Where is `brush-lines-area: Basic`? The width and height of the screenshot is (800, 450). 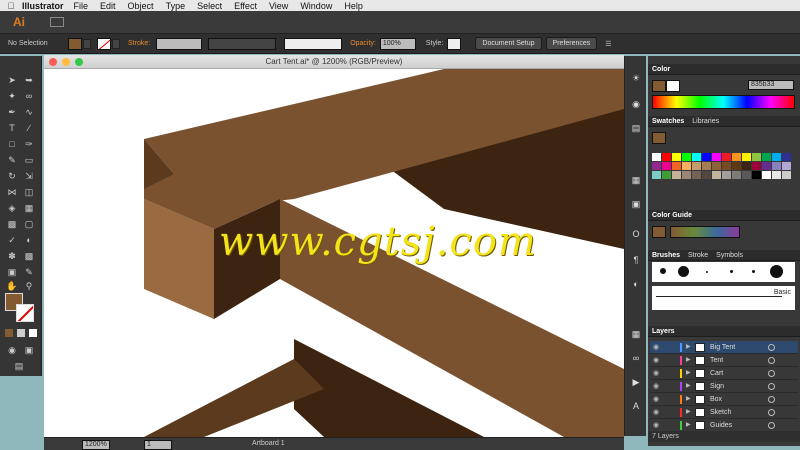 brush-lines-area: Basic is located at coordinates (723, 298).